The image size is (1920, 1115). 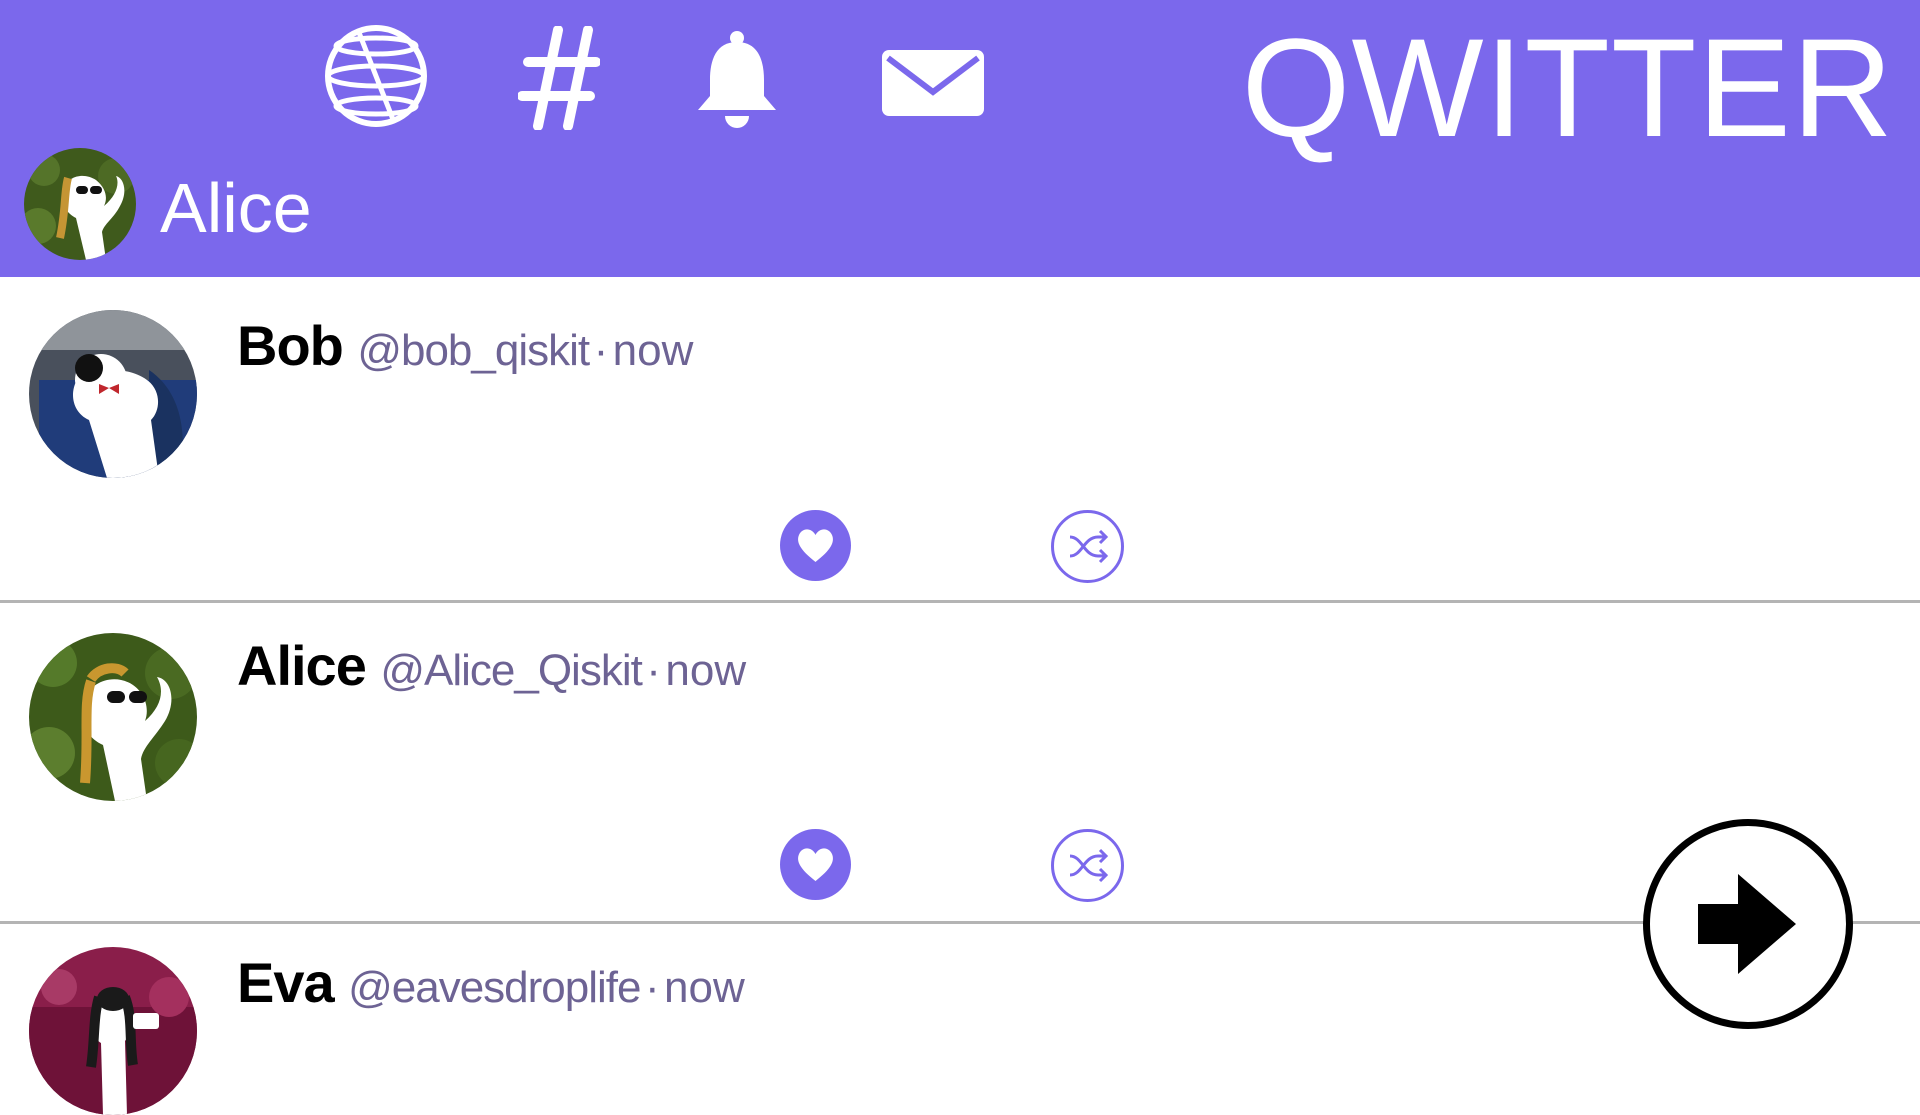 What do you see at coordinates (236, 208) in the screenshot?
I see `current-user-name: Alice` at bounding box center [236, 208].